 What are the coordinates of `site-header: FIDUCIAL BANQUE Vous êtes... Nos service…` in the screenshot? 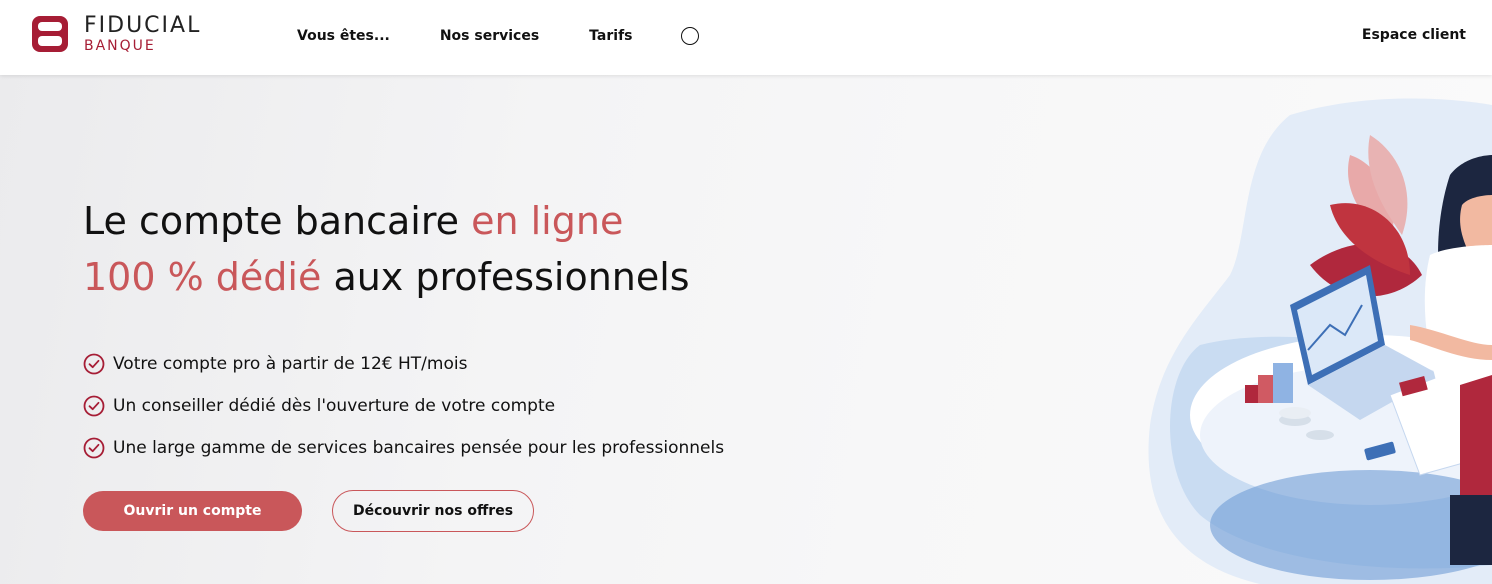 It's located at (746, 37).